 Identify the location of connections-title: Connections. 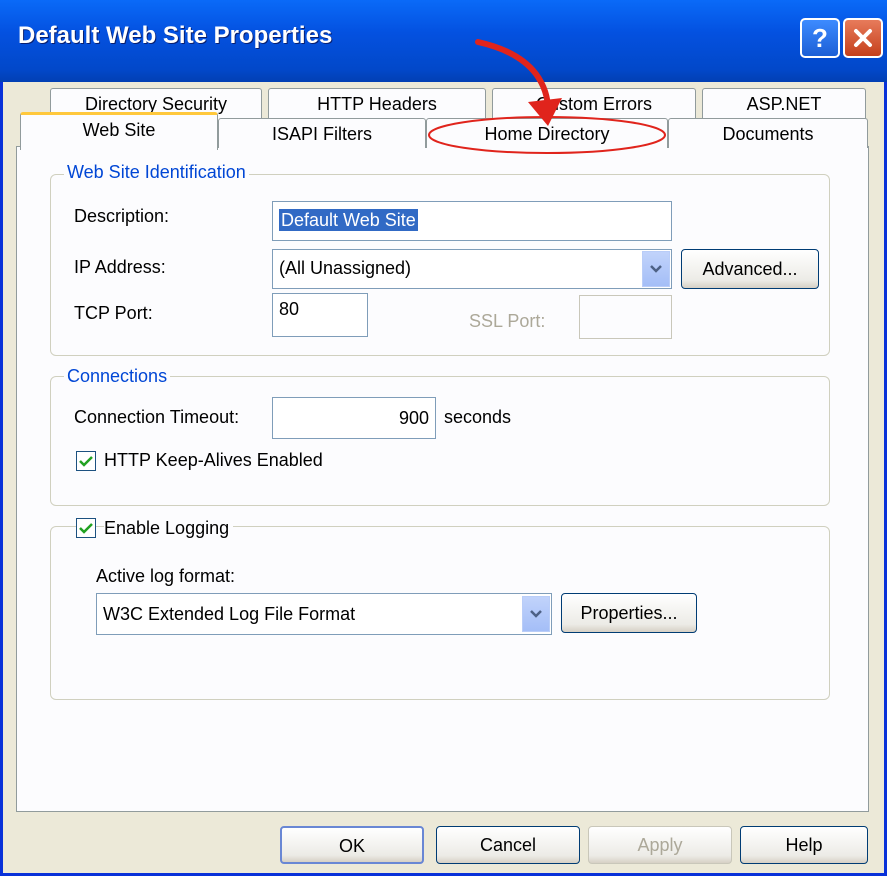
(117, 376).